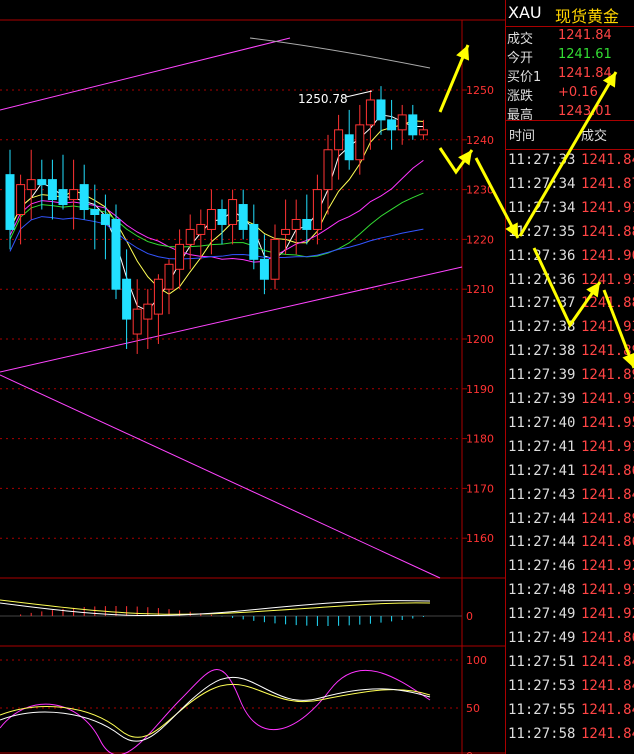 The width and height of the screenshot is (634, 754). What do you see at coordinates (520, 96) in the screenshot?
I see `quote-label: 涨跌` at bounding box center [520, 96].